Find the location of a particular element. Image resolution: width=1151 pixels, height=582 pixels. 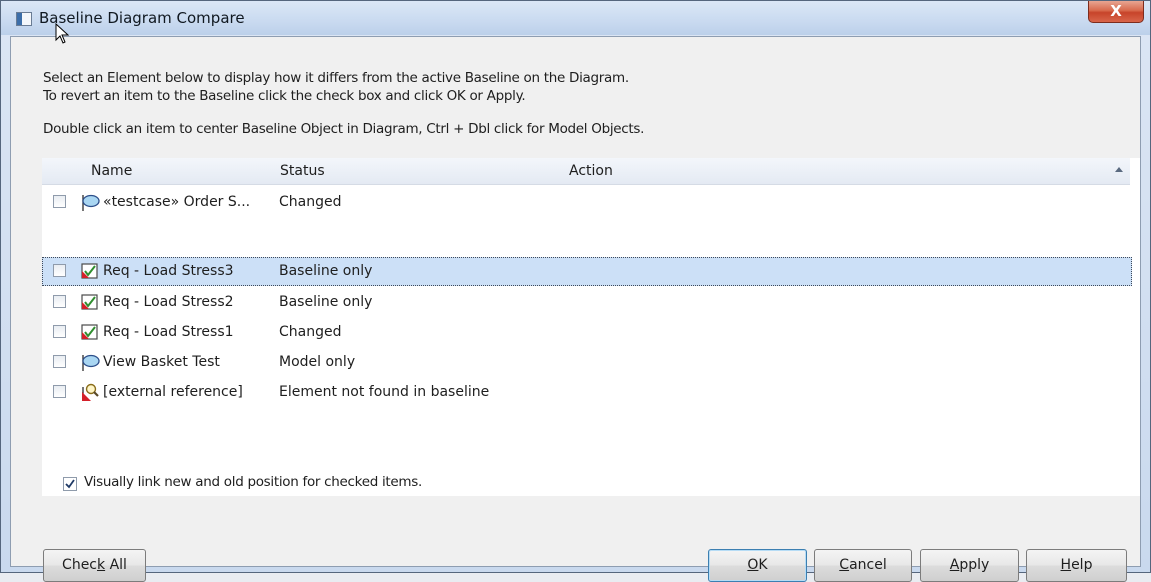

ok-button: OK is located at coordinates (757, 565).